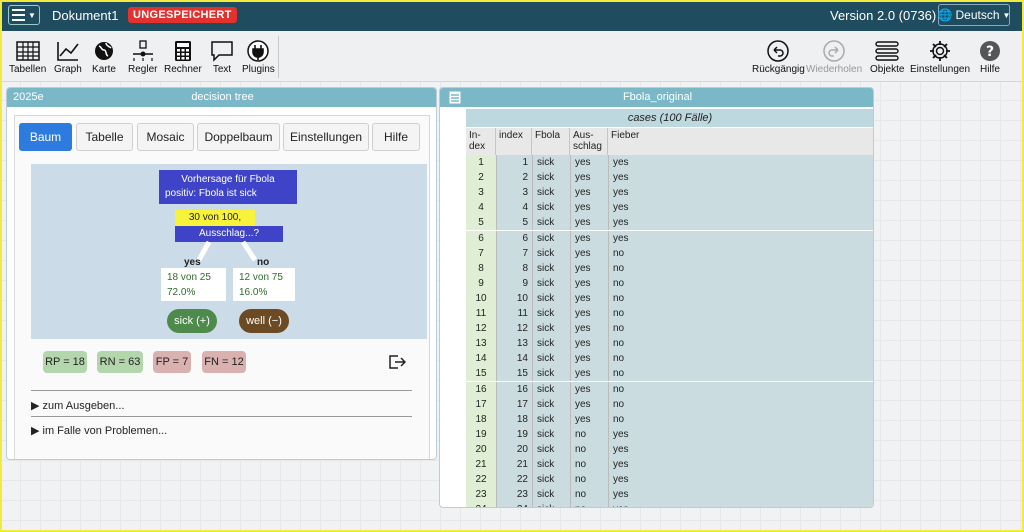 The height and width of the screenshot is (532, 1024). What do you see at coordinates (481, 374) in the screenshot?
I see `cell-idx: 15` at bounding box center [481, 374].